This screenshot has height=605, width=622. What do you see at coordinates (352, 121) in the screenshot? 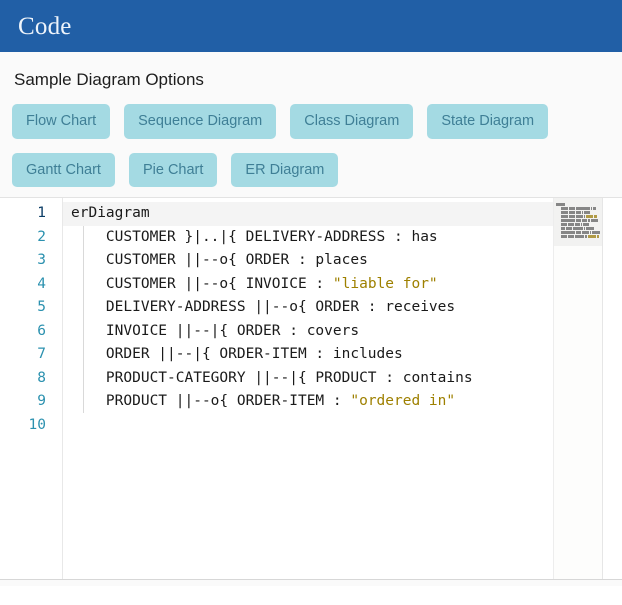
I see `sample-diagram-button-class-diagram: Class Diagram` at bounding box center [352, 121].